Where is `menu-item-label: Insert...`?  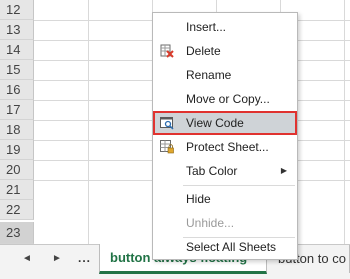 menu-item-label: Insert... is located at coordinates (206, 27).